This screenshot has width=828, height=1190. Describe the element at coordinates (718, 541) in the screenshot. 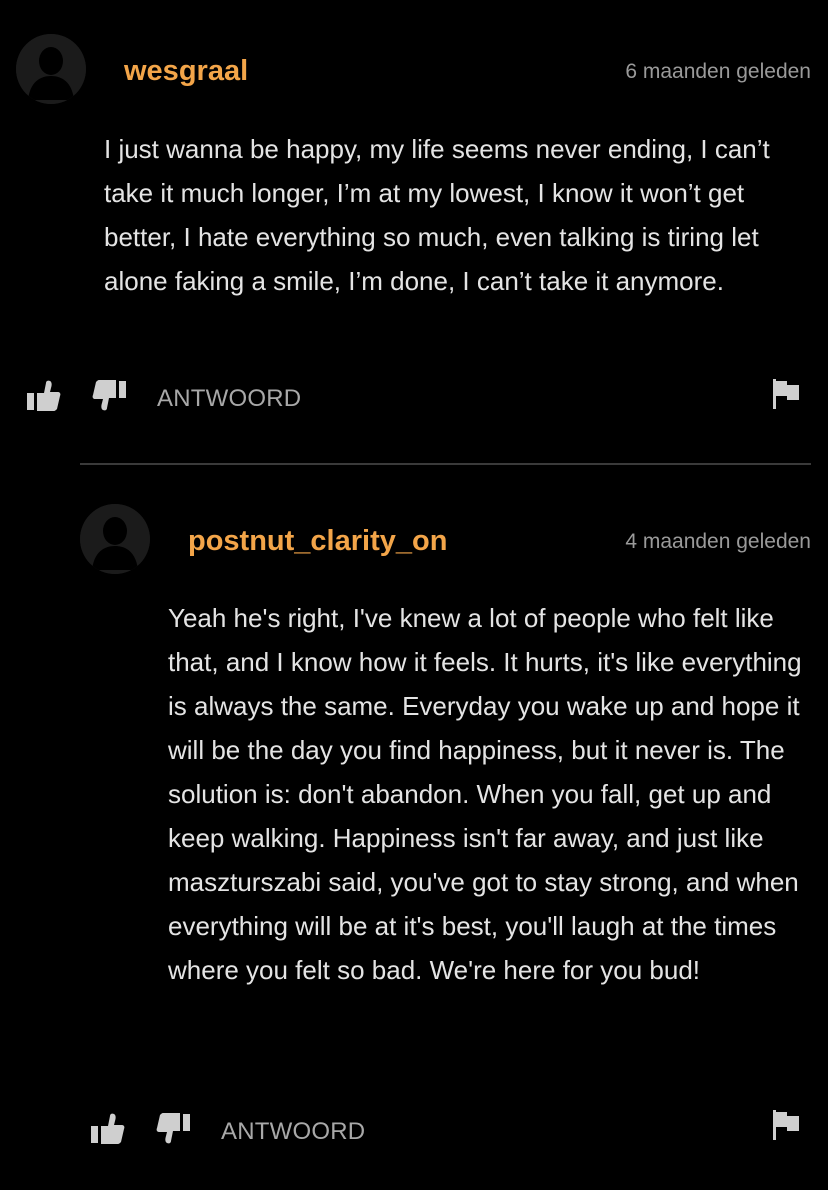

I see `timestamp: 4 maanden geleden` at that location.